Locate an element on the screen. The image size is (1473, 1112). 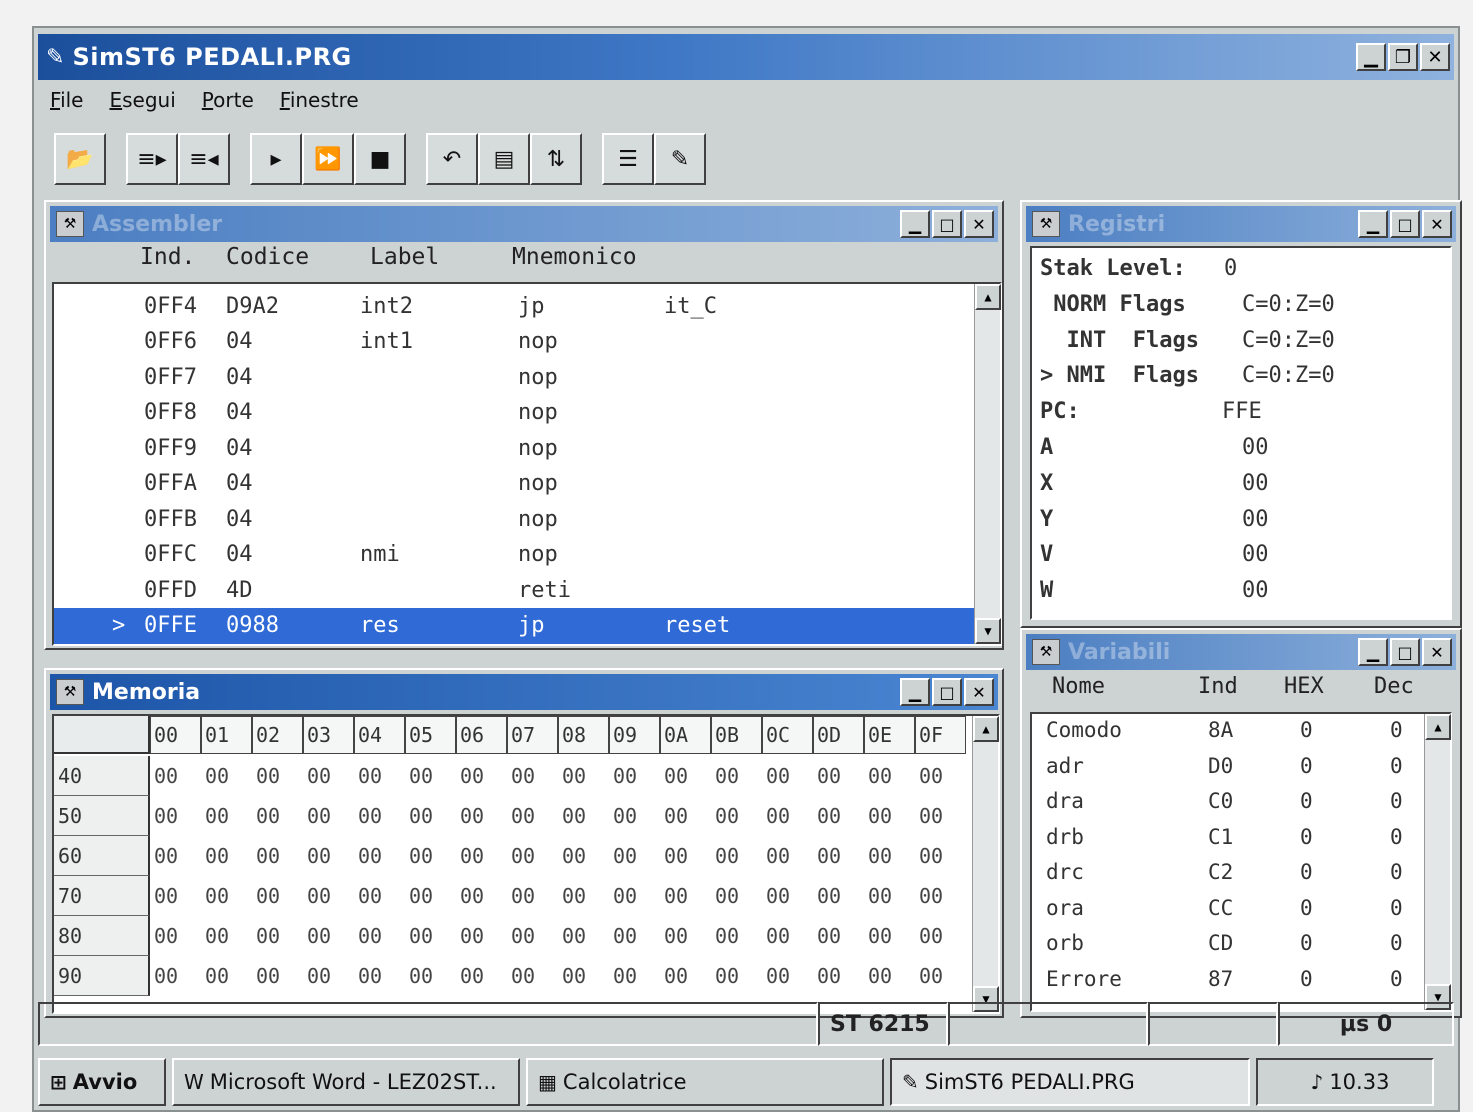
run-button: ▸ is located at coordinates (276, 159).